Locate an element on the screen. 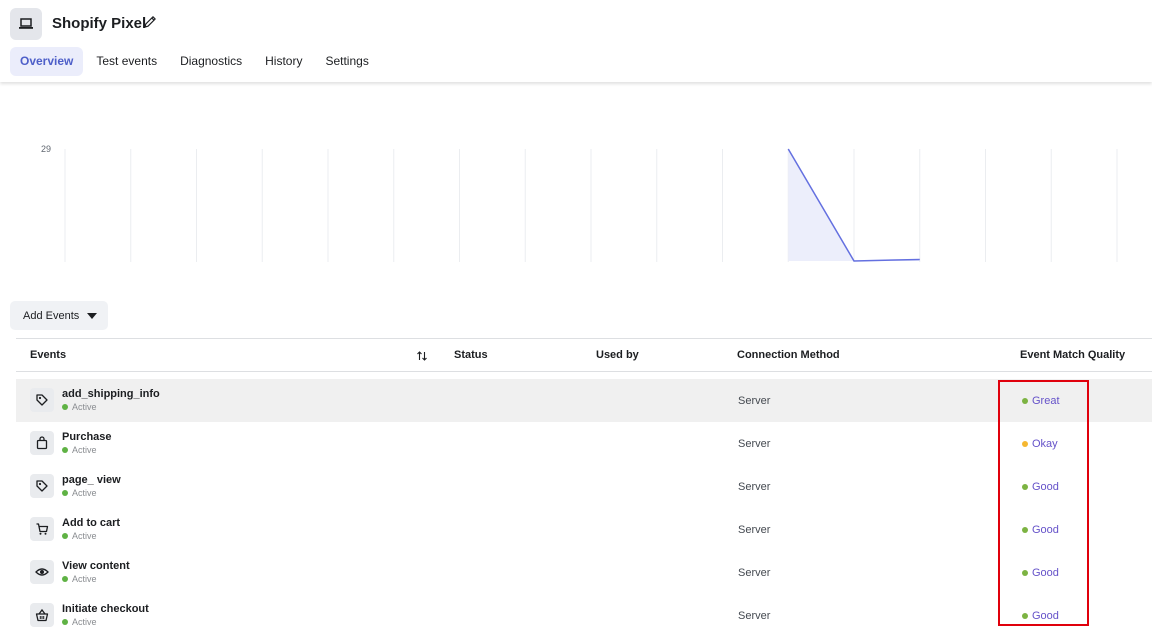 The width and height of the screenshot is (1152, 637). col-used-by: Used by is located at coordinates (617, 355).